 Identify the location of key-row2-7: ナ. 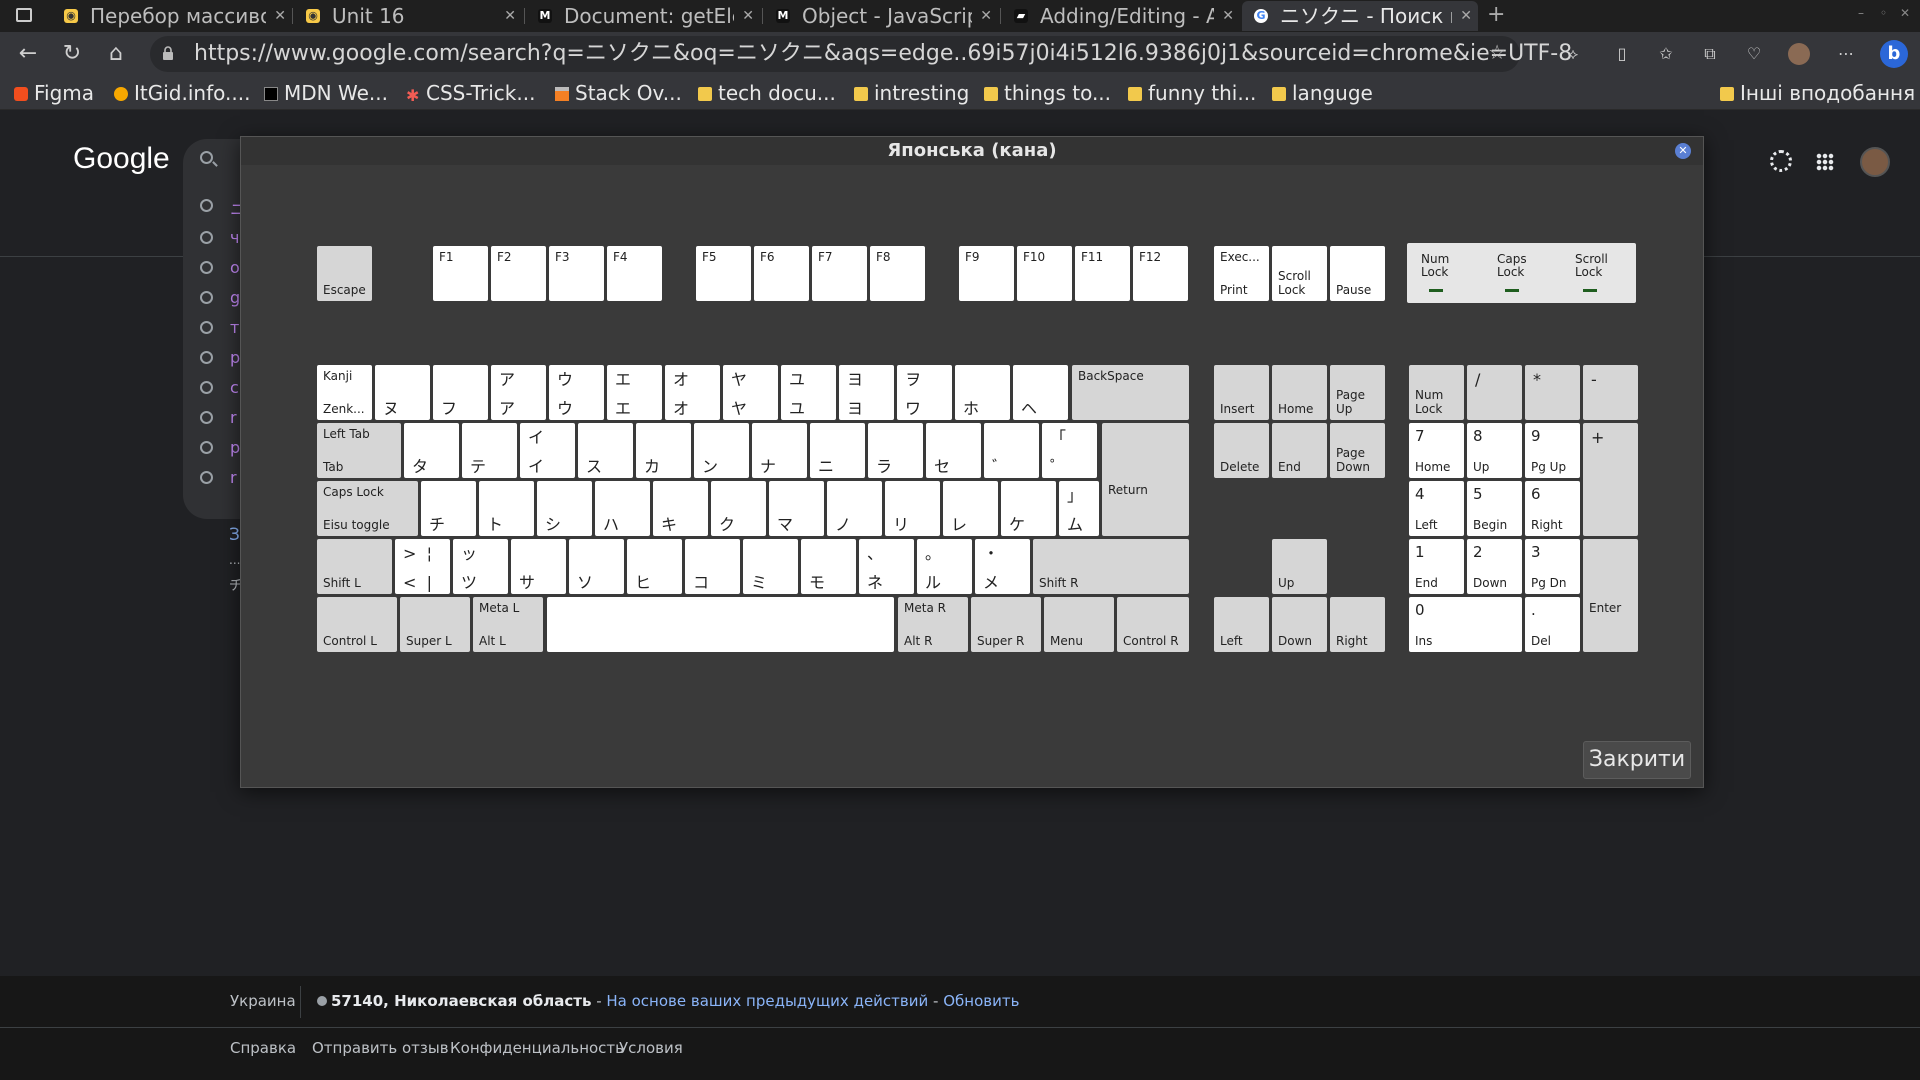
(779, 450).